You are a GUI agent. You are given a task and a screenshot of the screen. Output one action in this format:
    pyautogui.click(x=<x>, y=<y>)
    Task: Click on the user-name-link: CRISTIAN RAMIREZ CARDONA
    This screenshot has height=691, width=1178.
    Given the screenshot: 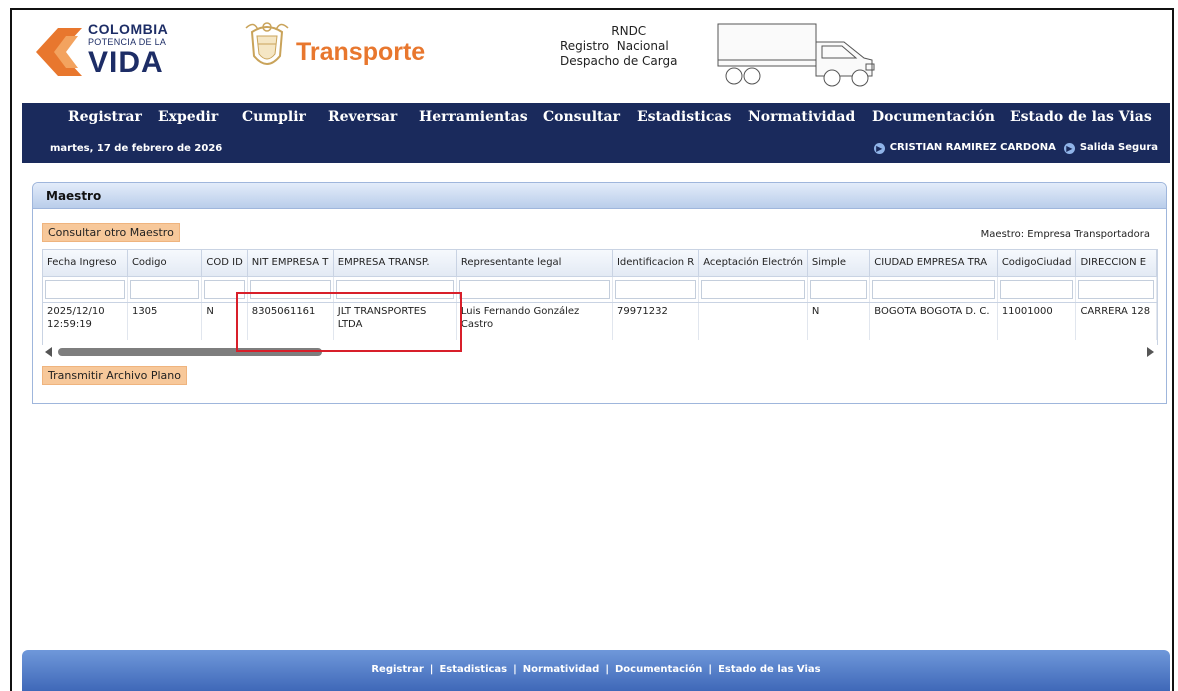 What is the action you would take?
    pyautogui.click(x=973, y=147)
    